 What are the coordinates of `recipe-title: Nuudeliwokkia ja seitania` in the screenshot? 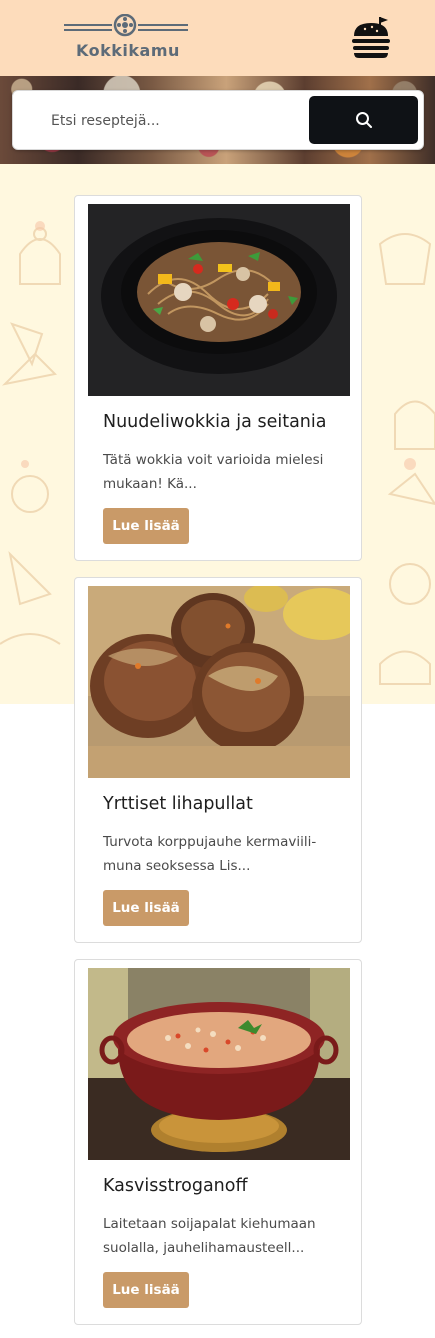 It's located at (215, 422).